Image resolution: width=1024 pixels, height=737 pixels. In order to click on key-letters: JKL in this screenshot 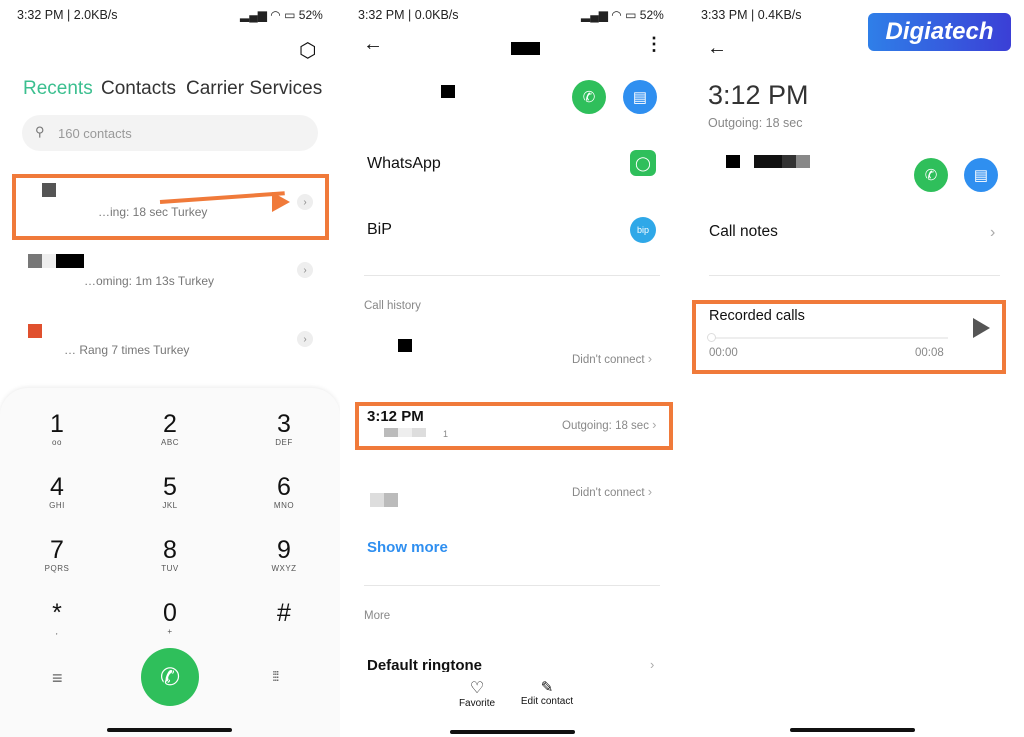, I will do `click(170, 505)`.